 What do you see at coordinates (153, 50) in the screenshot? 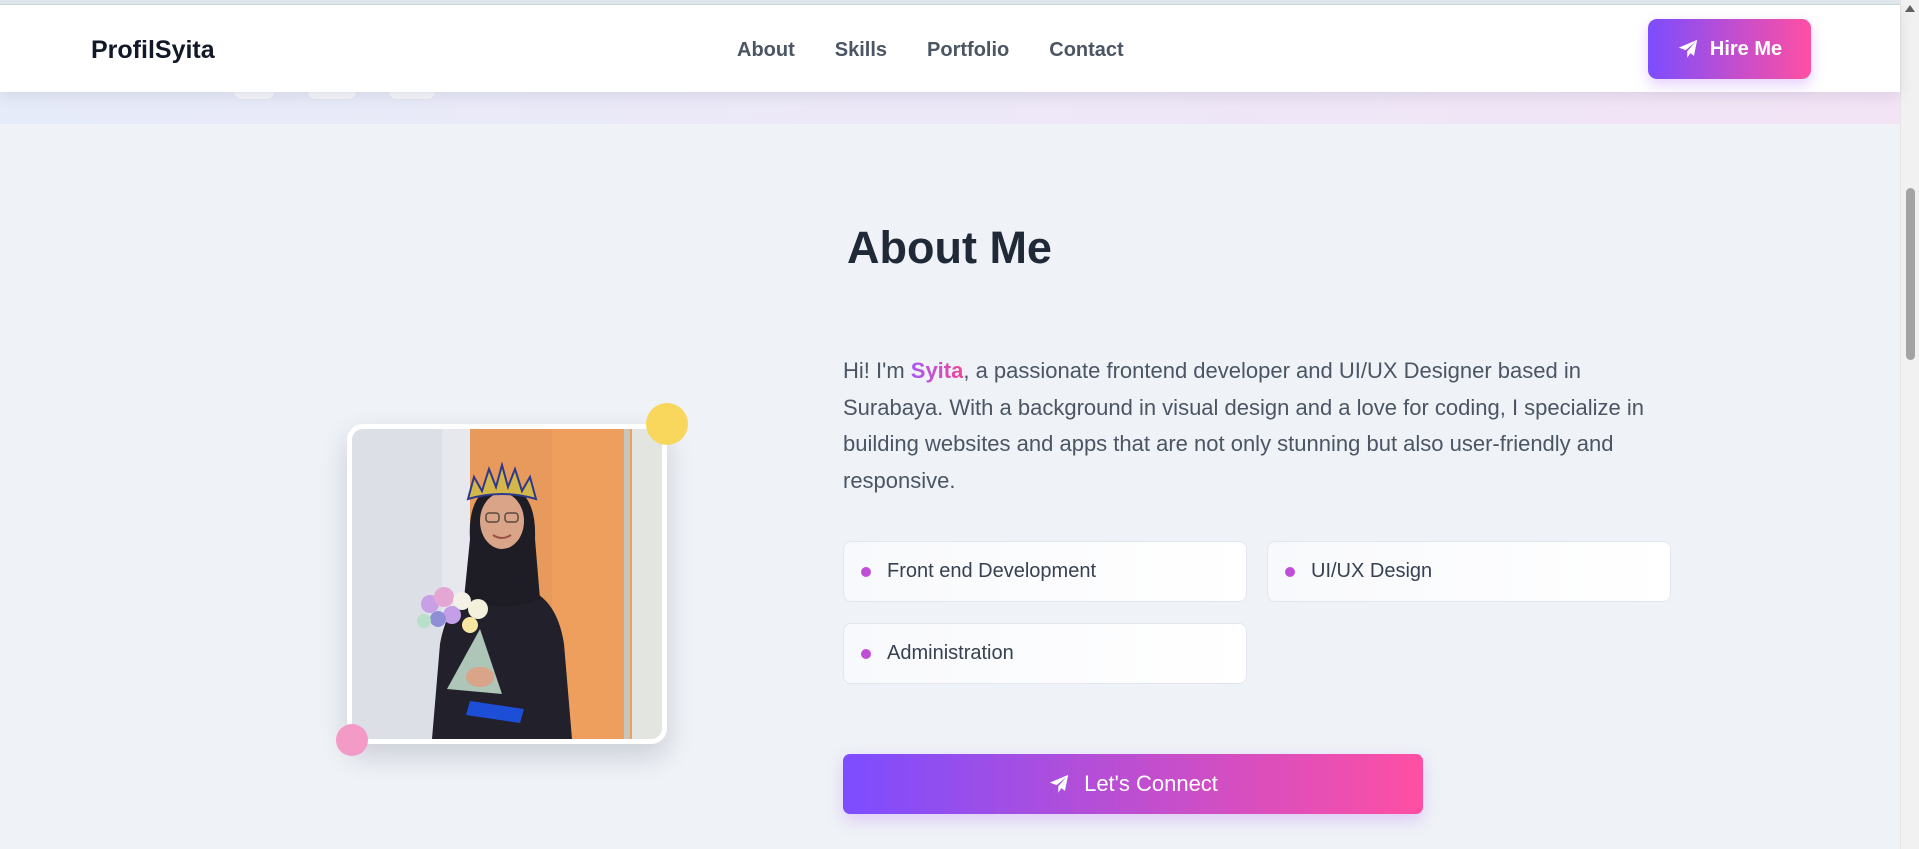
I see `brand-logo: ProfilSyita` at bounding box center [153, 50].